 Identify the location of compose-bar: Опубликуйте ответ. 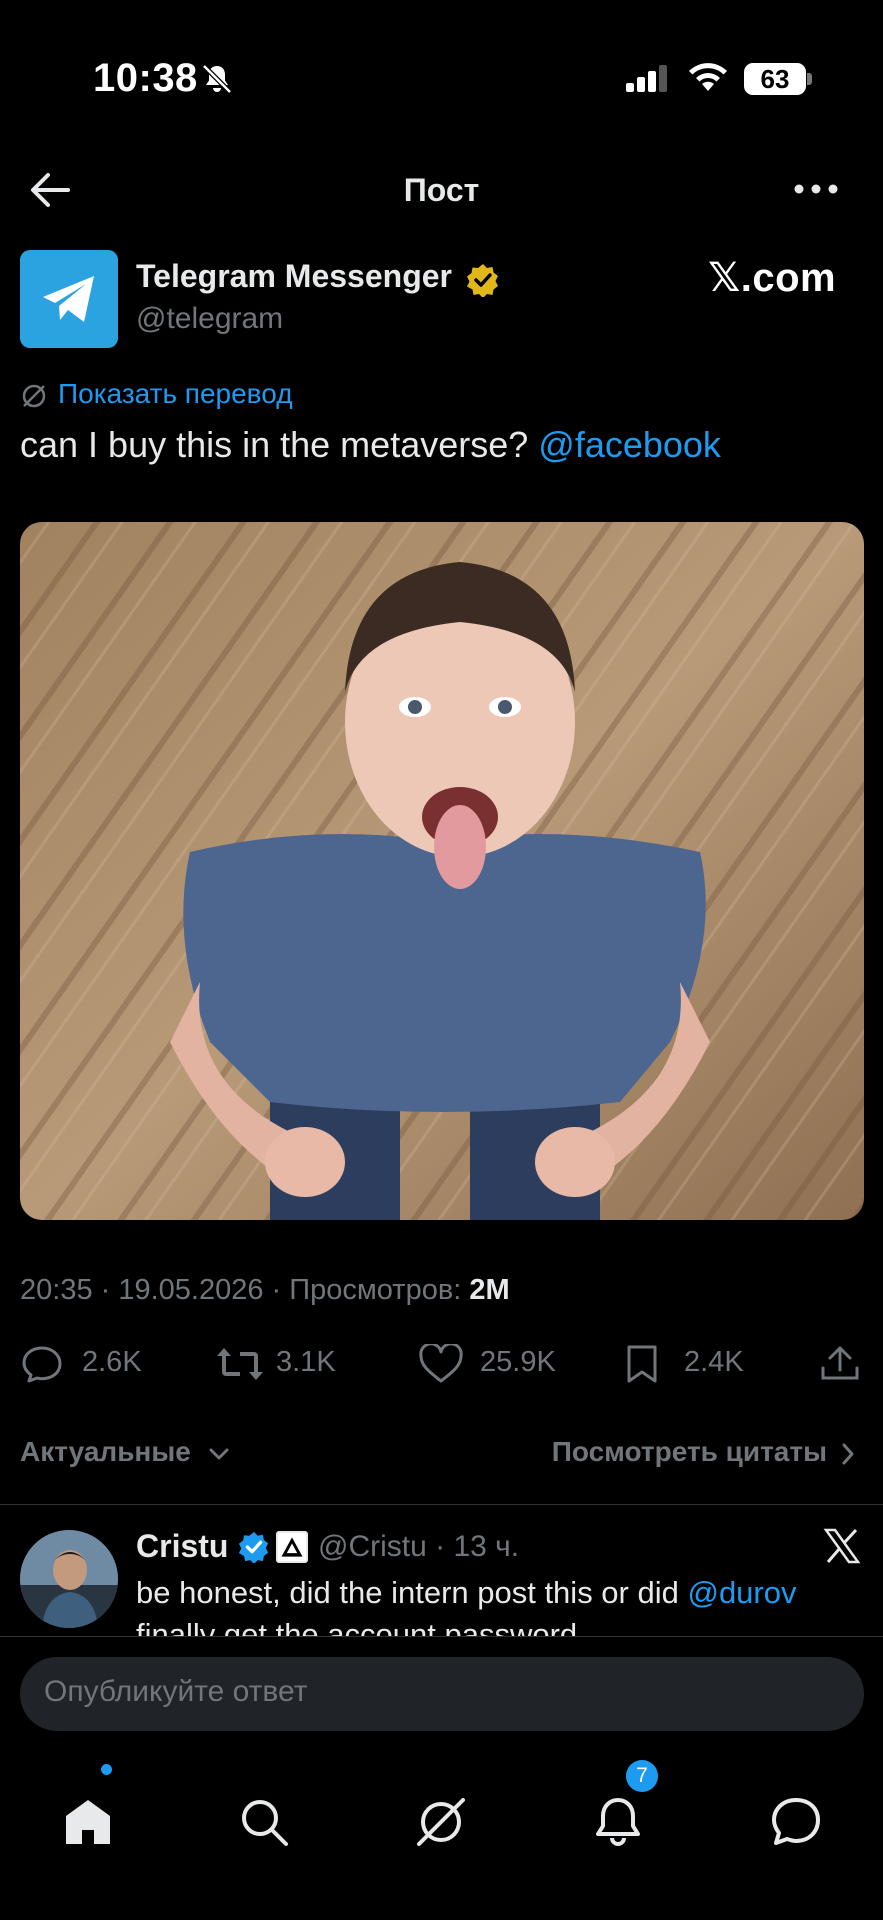
(441, 1694).